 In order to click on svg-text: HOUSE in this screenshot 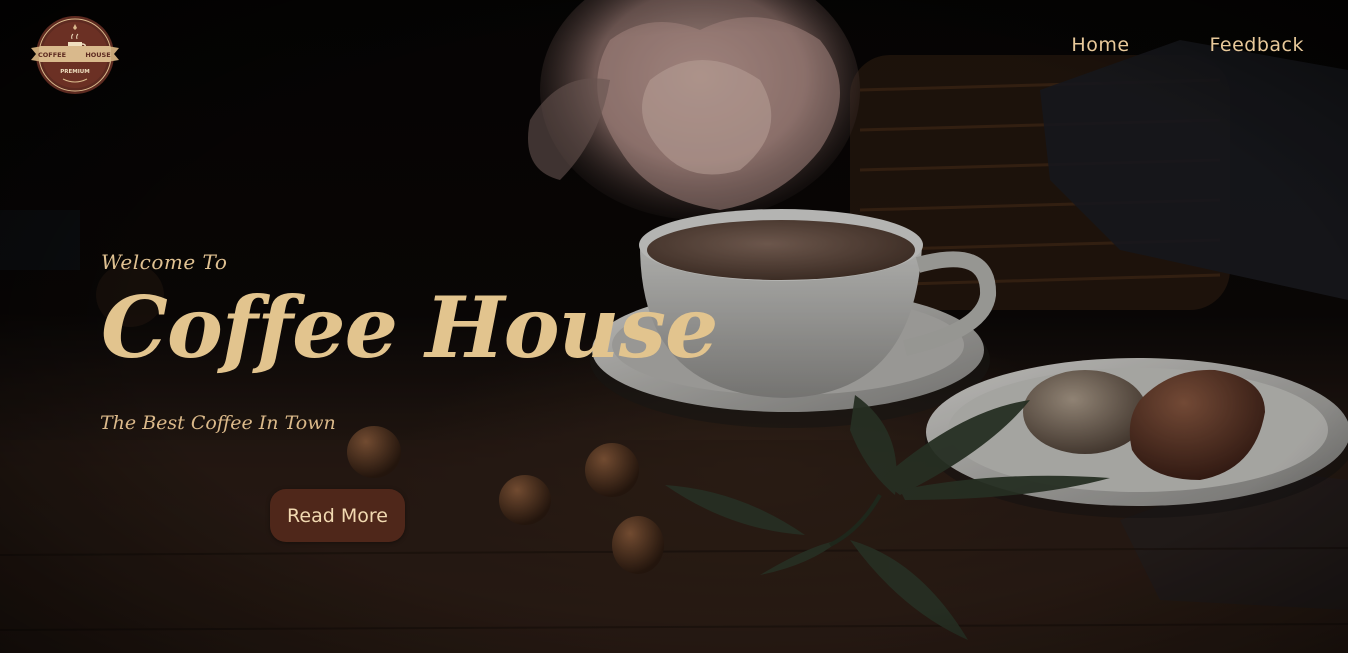, I will do `click(97, 55)`.